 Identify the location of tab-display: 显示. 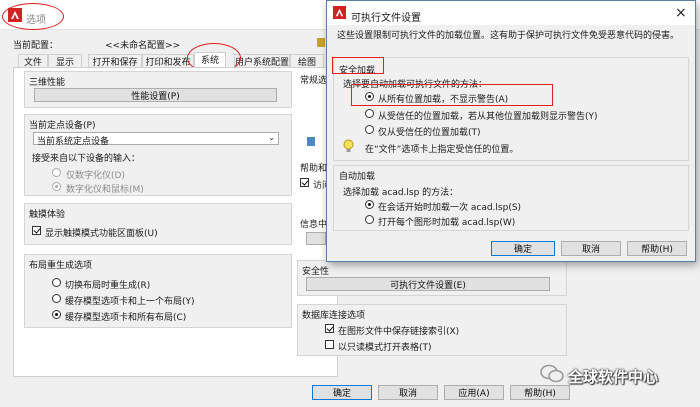
(65, 61).